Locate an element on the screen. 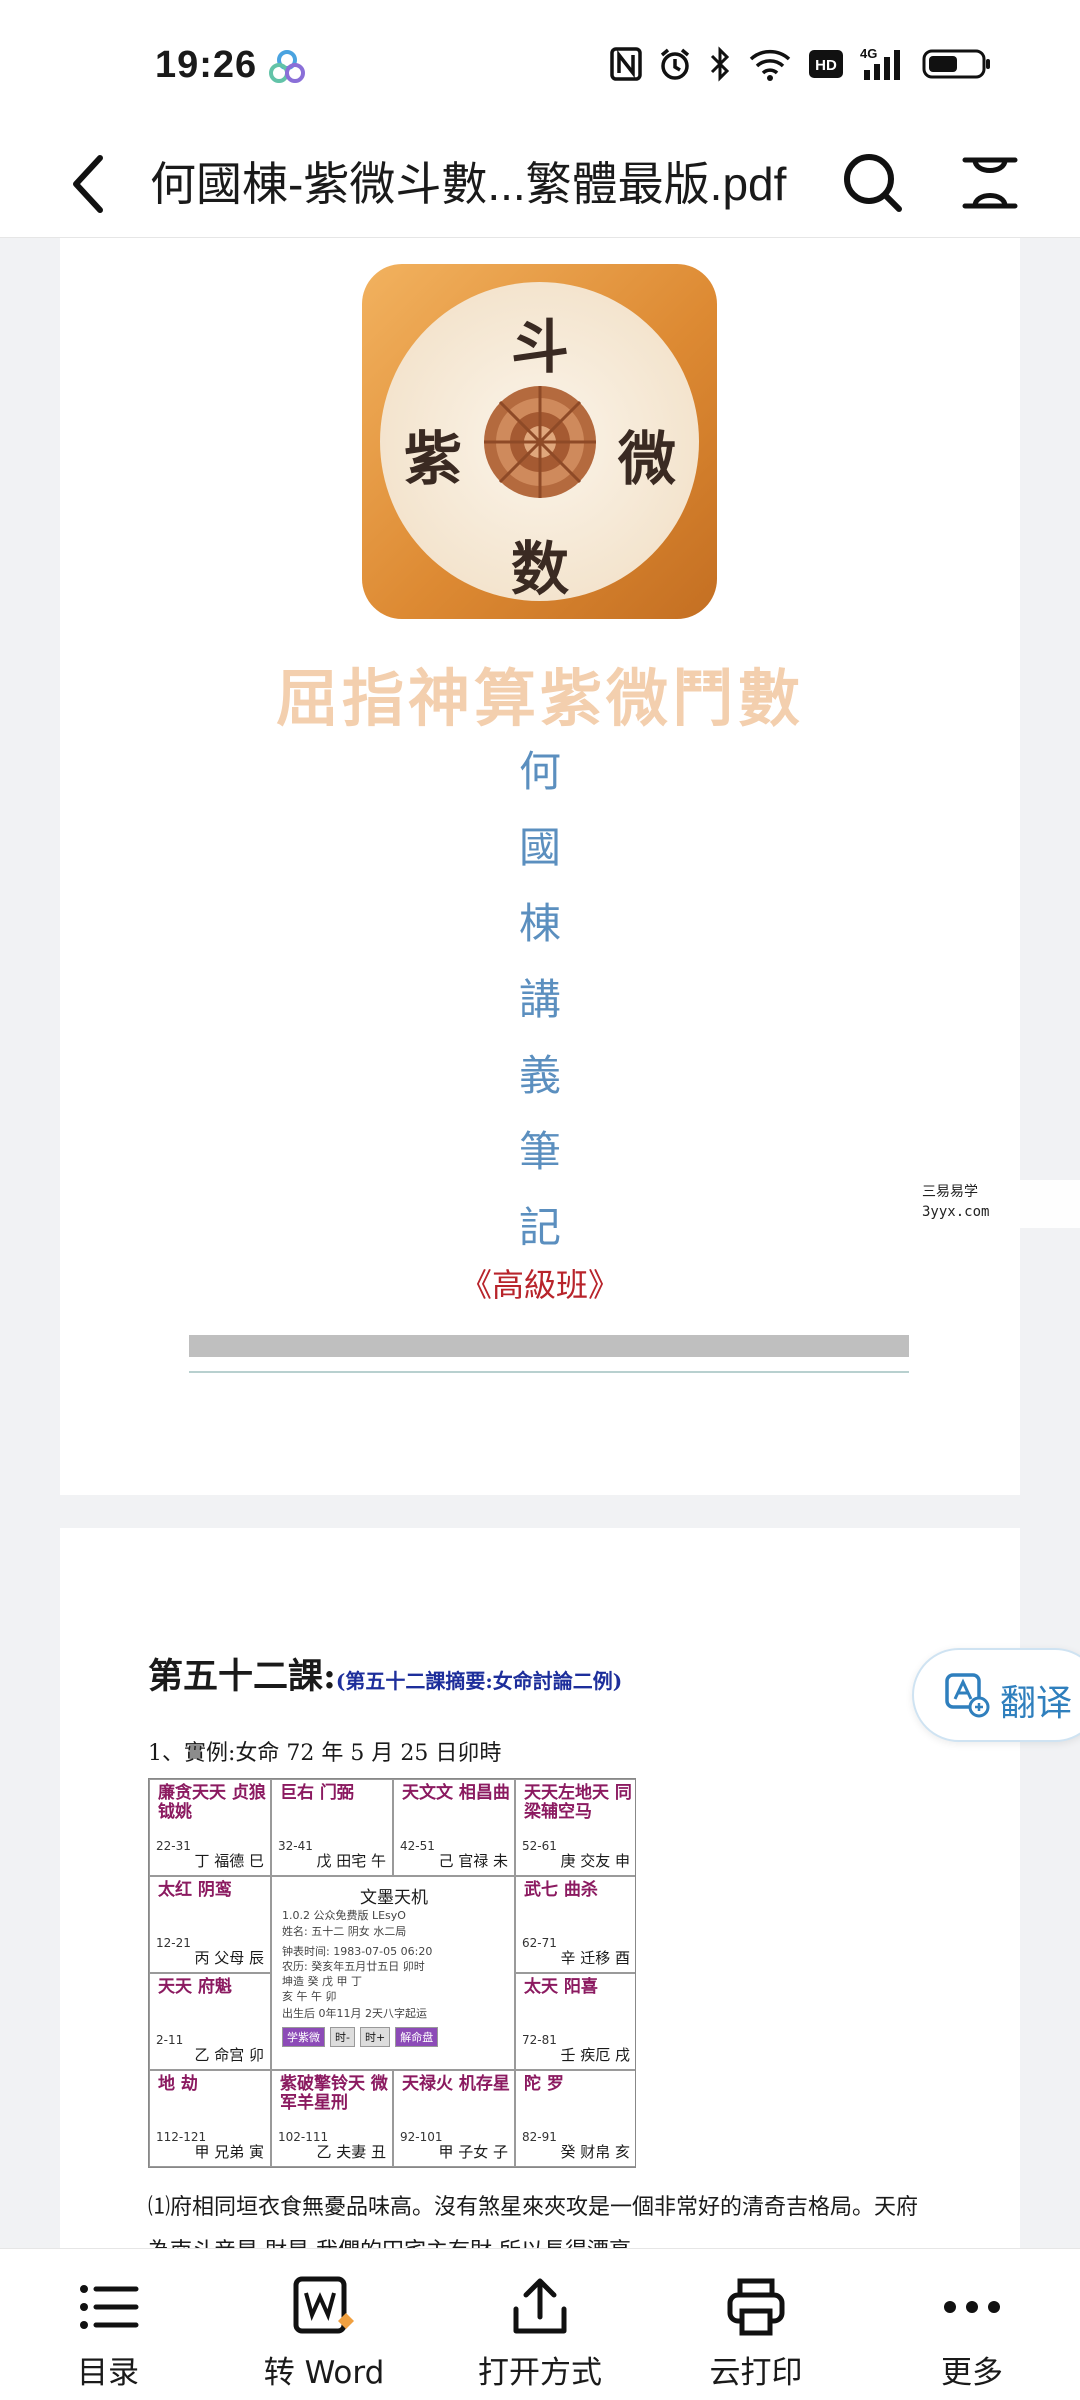  cell-stars: 天天 府魁 is located at coordinates (195, 1987).